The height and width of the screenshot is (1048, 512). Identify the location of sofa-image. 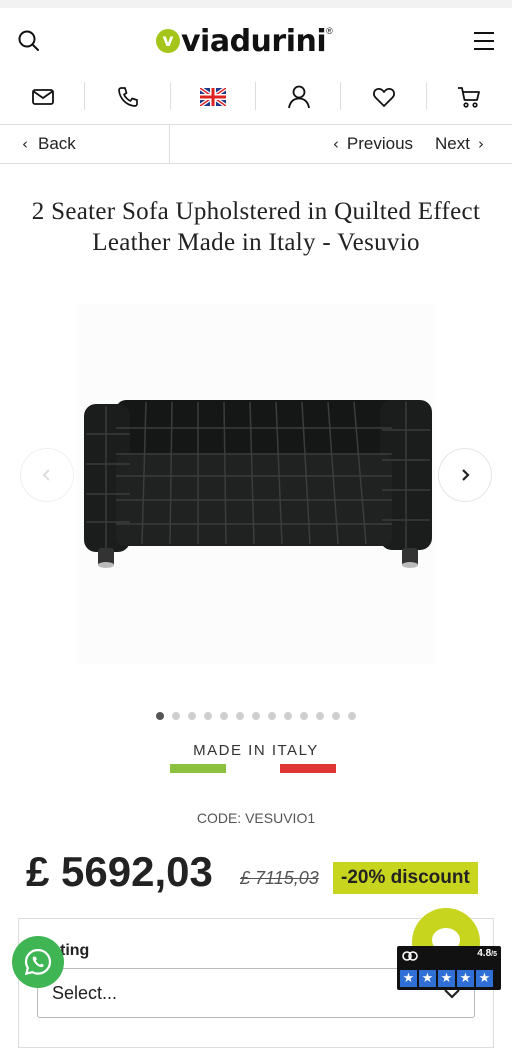
(258, 484).